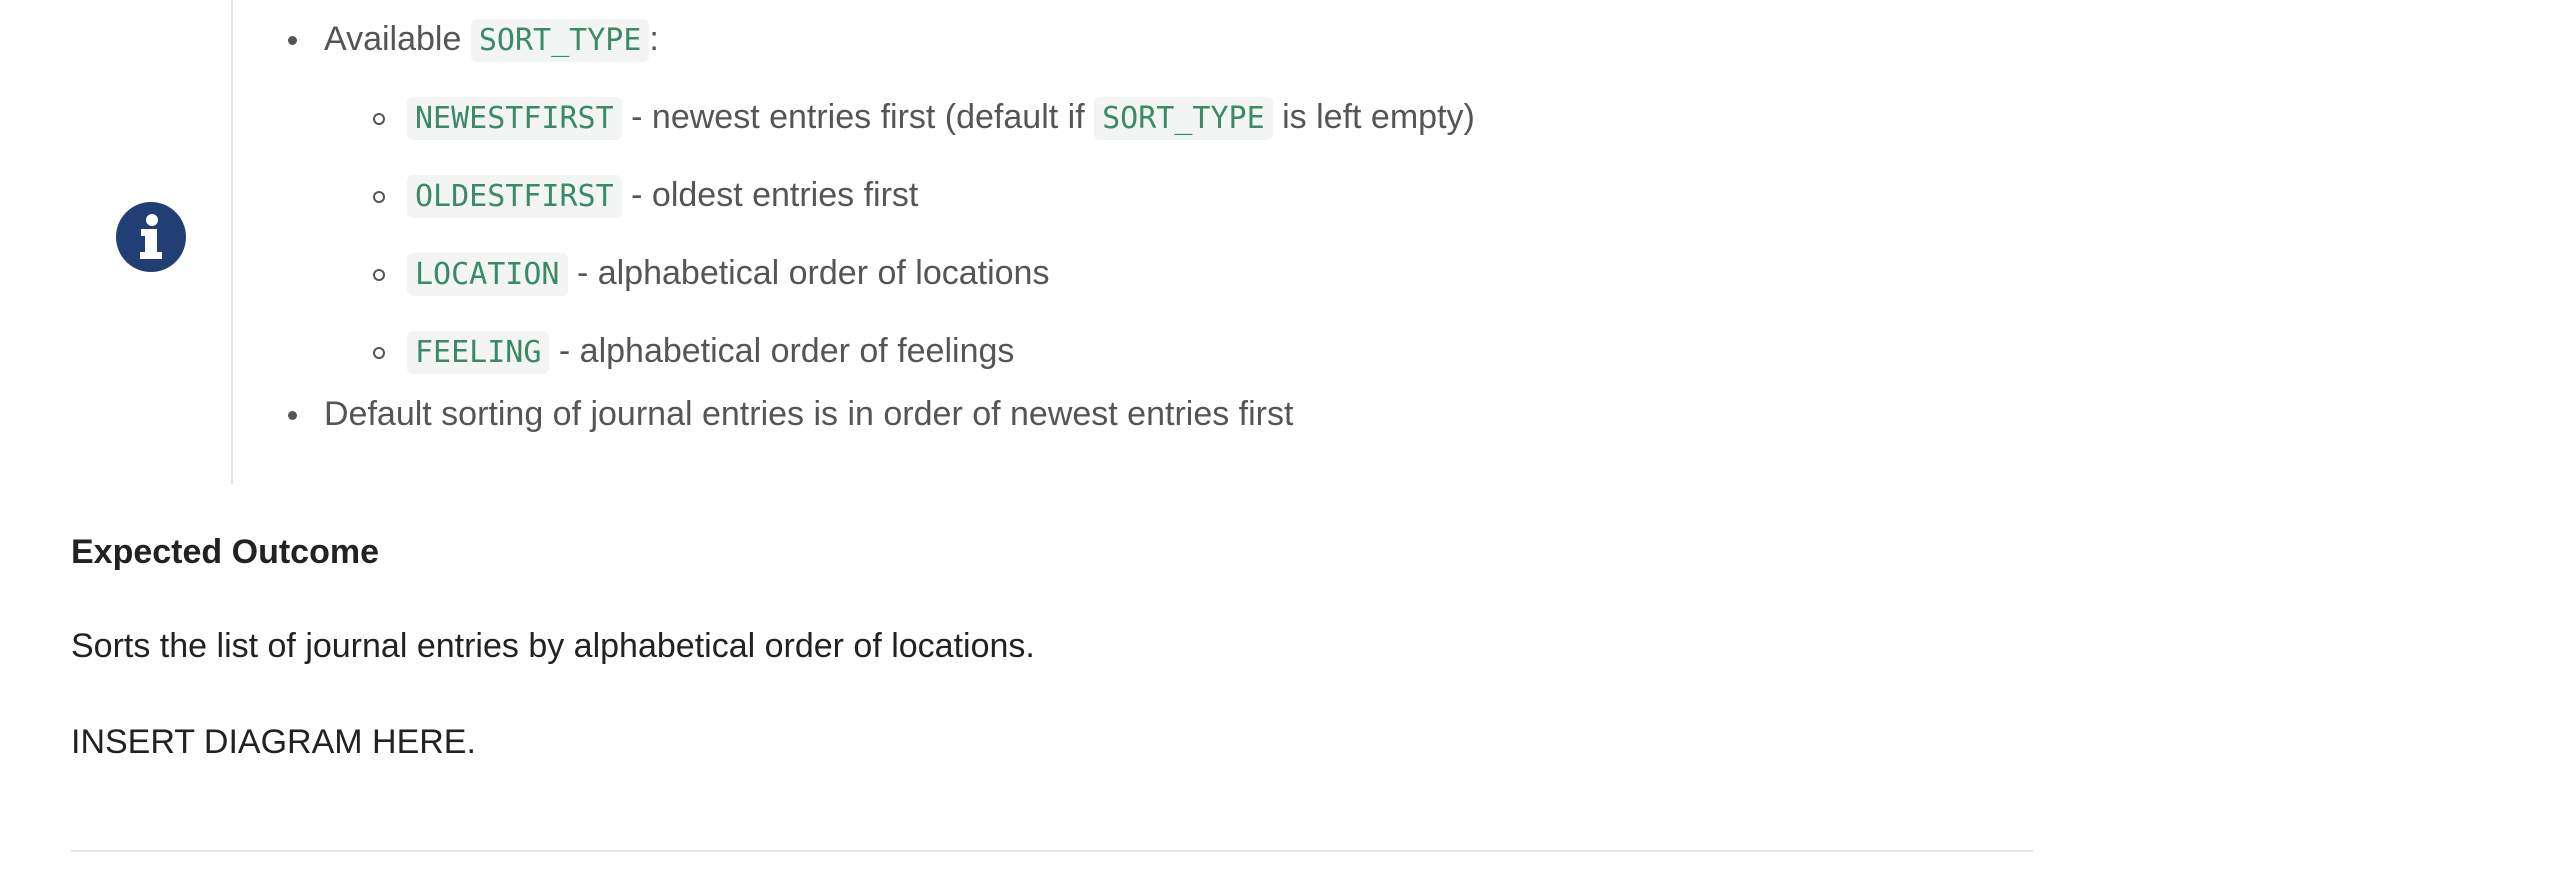  Describe the element at coordinates (514, 196) in the screenshot. I see `option-code: OLDESTFIRST` at that location.